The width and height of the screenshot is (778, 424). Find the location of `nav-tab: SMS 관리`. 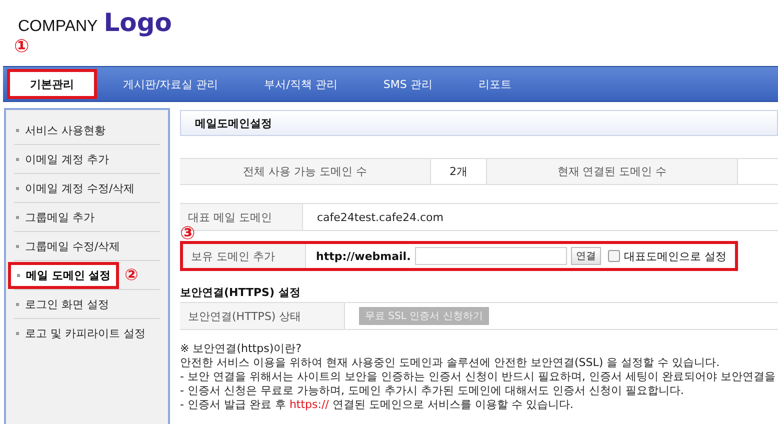

nav-tab: SMS 관리 is located at coordinates (407, 84).